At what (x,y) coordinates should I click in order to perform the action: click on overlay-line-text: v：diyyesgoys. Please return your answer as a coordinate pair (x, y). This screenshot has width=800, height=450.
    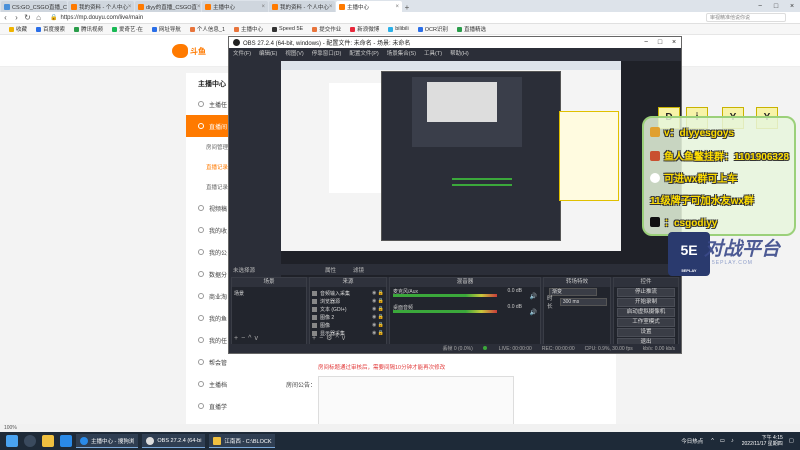
    Looking at the image, I should click on (699, 133).